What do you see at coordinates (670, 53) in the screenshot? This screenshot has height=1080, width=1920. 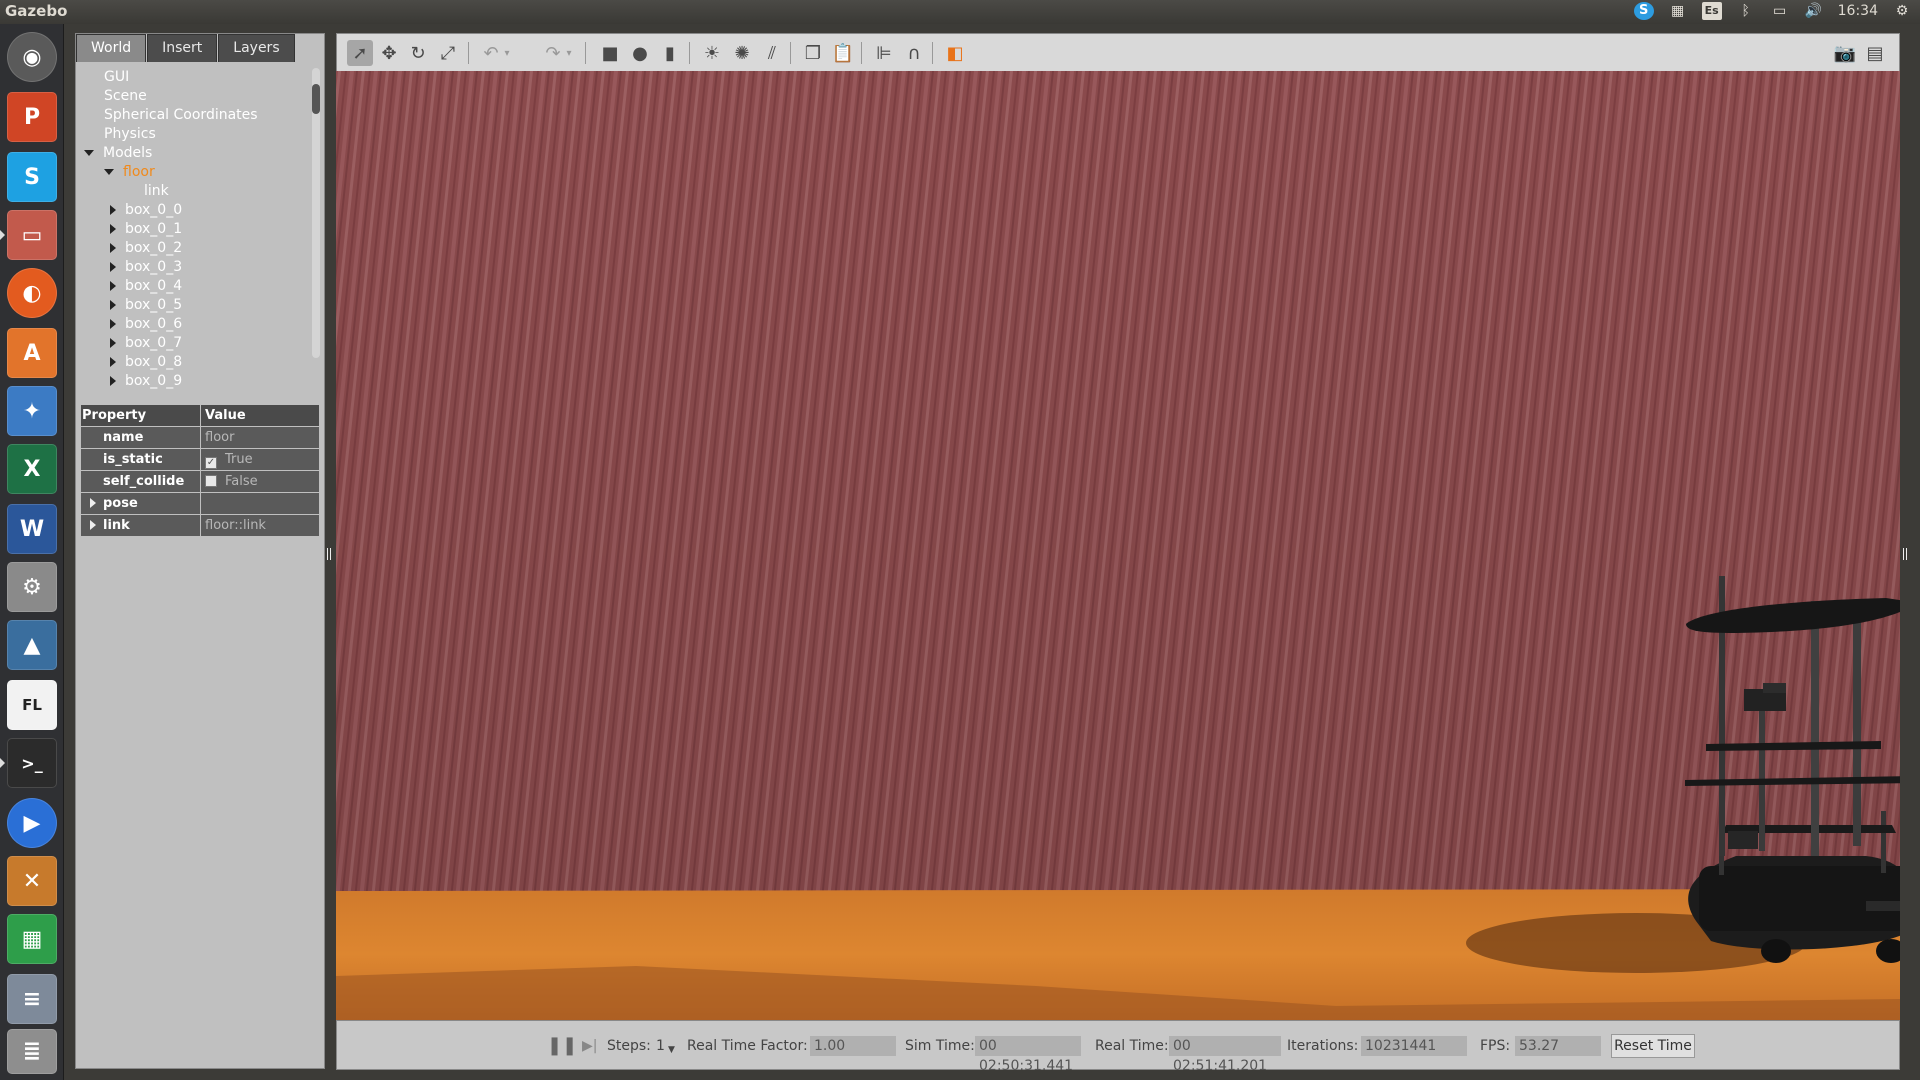 I see `cylinder-shape-icon: ▮` at bounding box center [670, 53].